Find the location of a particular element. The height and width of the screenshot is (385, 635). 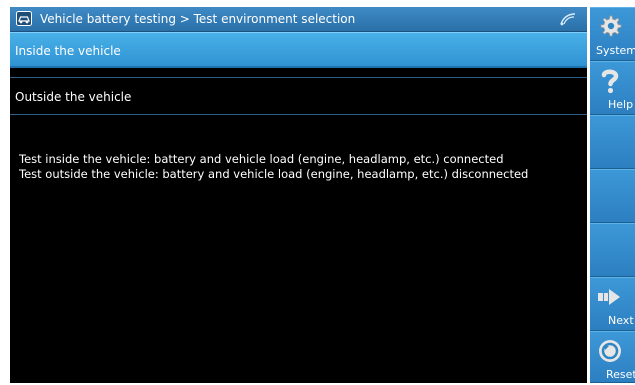

question-icon is located at coordinates (610, 81).